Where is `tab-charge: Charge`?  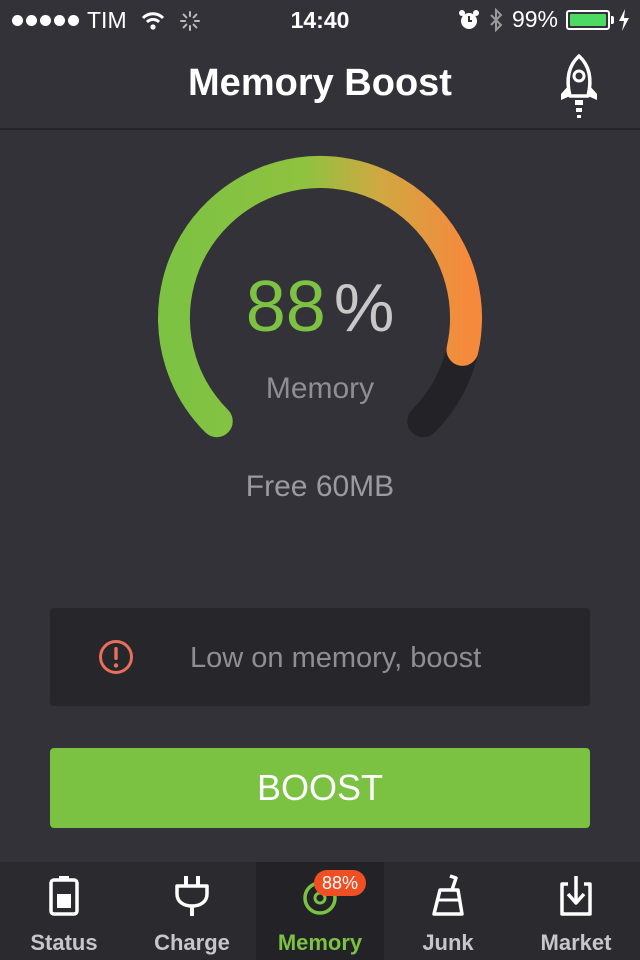
tab-charge: Charge is located at coordinates (192, 911).